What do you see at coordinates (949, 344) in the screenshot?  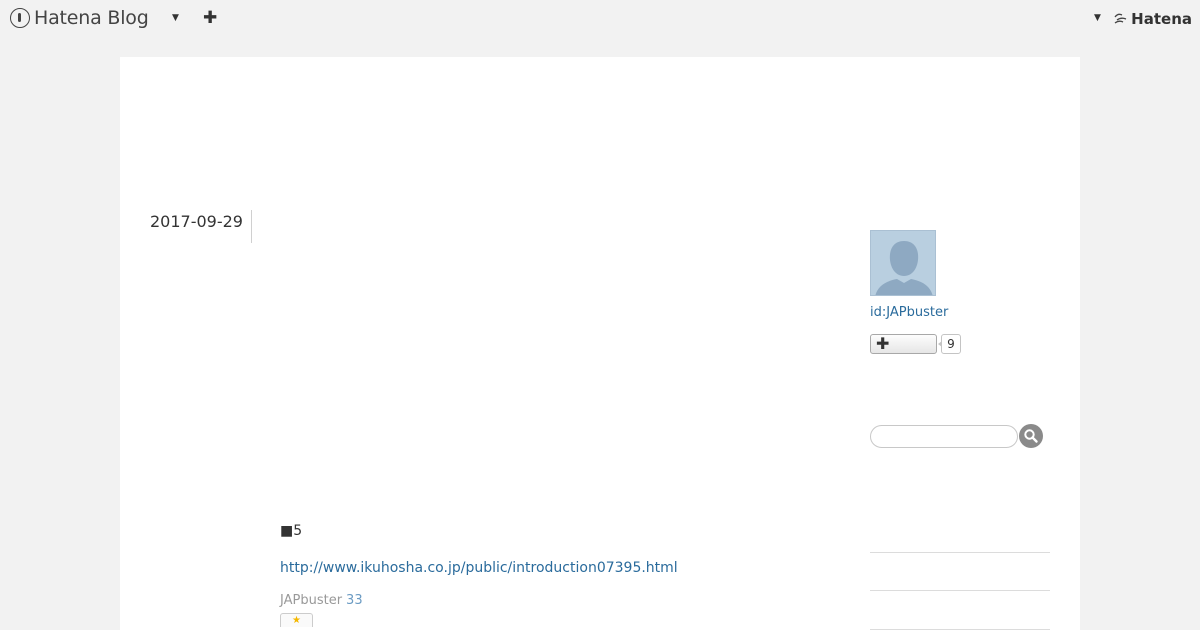 I see `follower-count: 9` at bounding box center [949, 344].